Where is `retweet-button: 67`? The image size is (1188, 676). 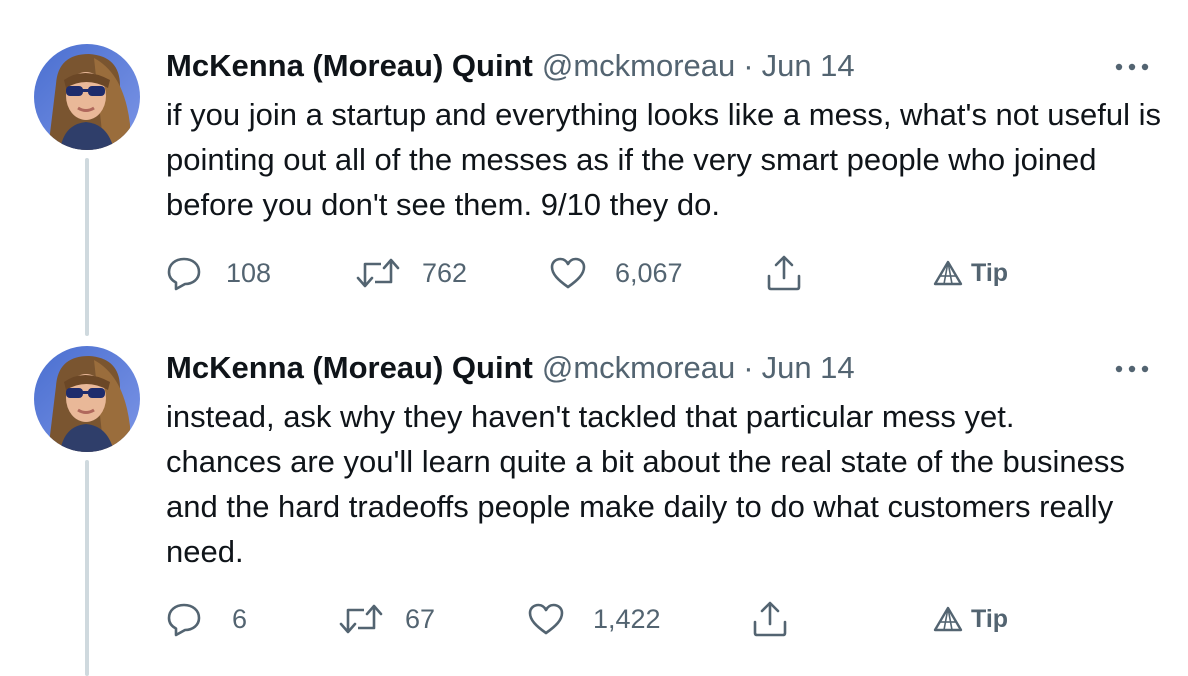 retweet-button: 67 is located at coordinates (387, 619).